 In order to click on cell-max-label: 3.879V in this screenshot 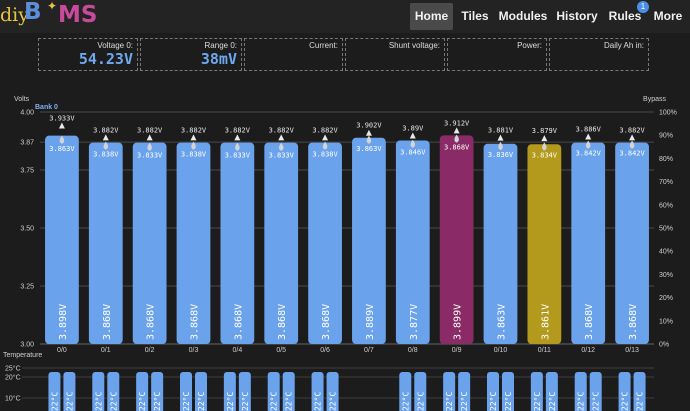, I will do `click(545, 131)`.